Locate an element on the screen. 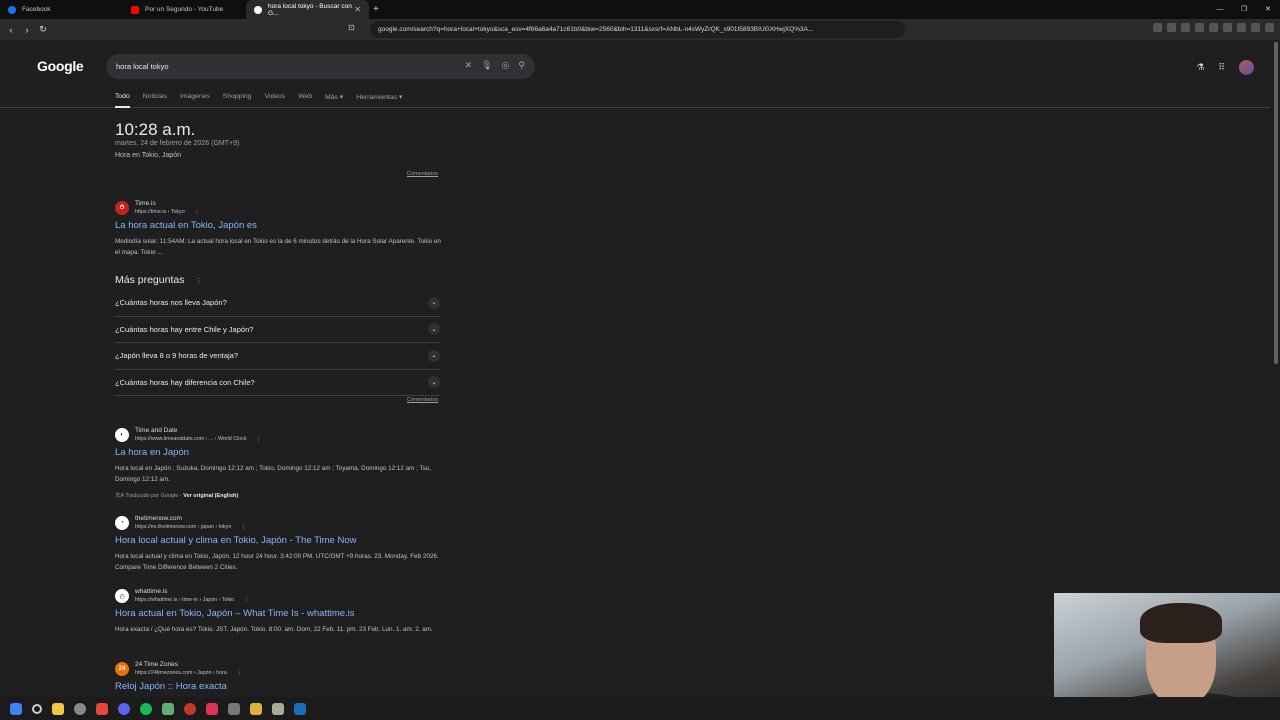 The width and height of the screenshot is (1280, 720). tab-todo: Todo is located at coordinates (122, 100).